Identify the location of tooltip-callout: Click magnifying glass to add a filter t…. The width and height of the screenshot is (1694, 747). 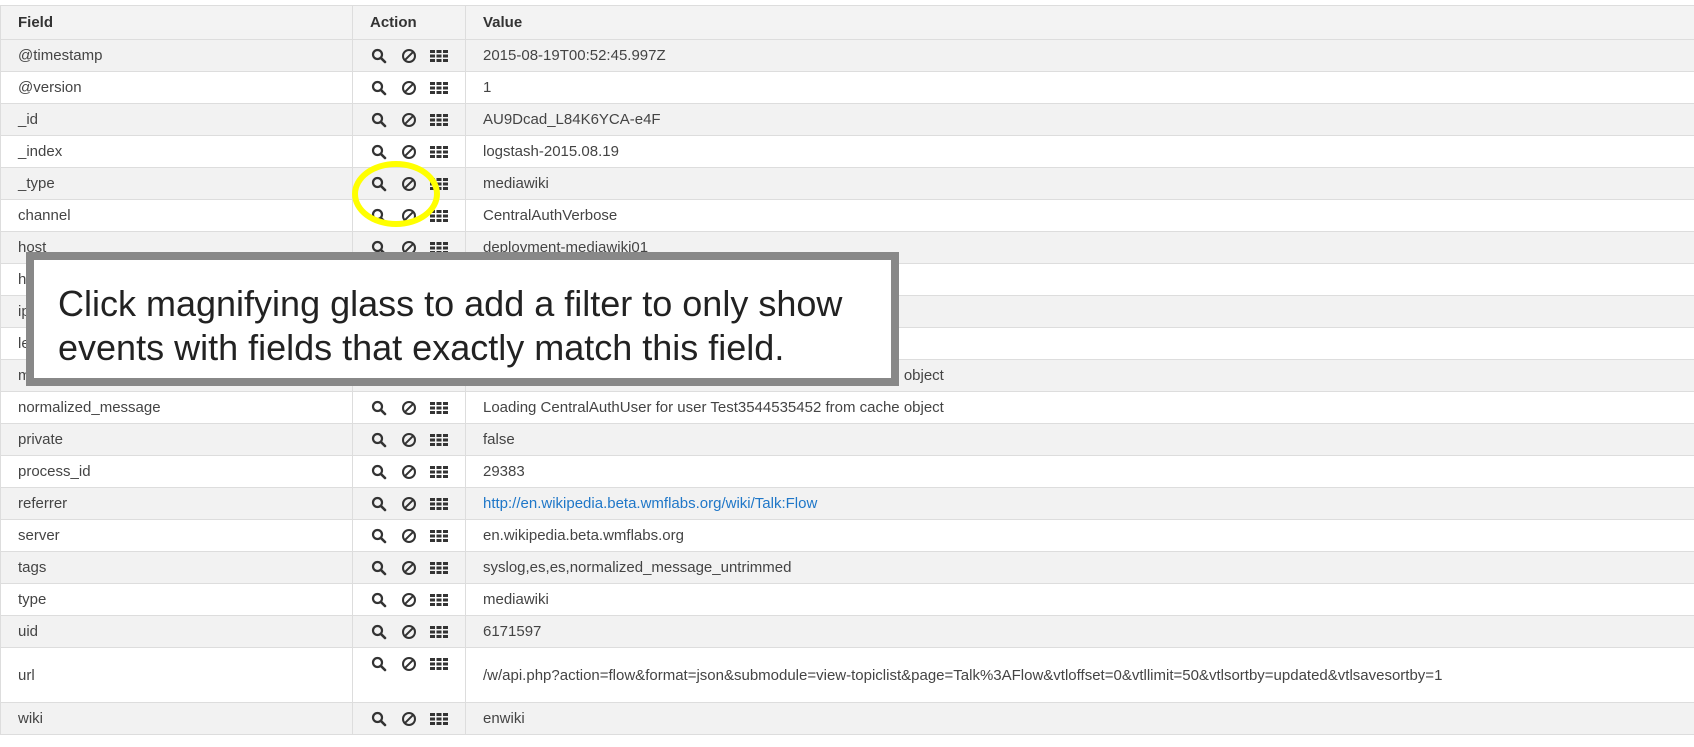
(462, 319).